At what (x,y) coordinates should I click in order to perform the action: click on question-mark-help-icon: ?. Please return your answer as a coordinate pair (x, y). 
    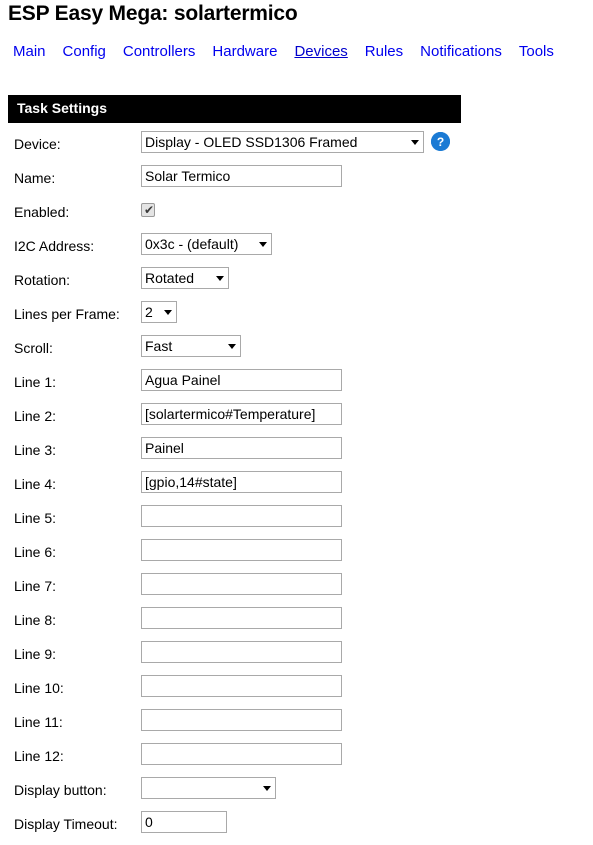
    Looking at the image, I should click on (440, 141).